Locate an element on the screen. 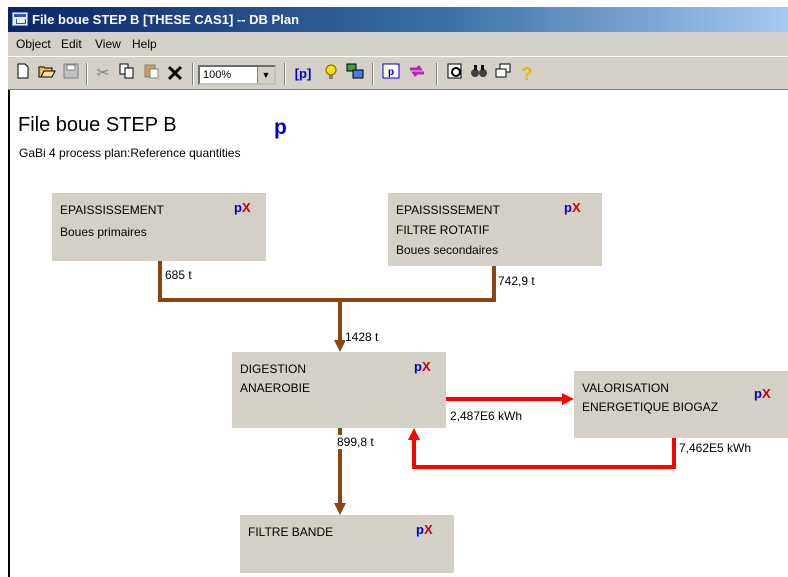 The image size is (788, 577). balance-icon is located at coordinates (455, 74).